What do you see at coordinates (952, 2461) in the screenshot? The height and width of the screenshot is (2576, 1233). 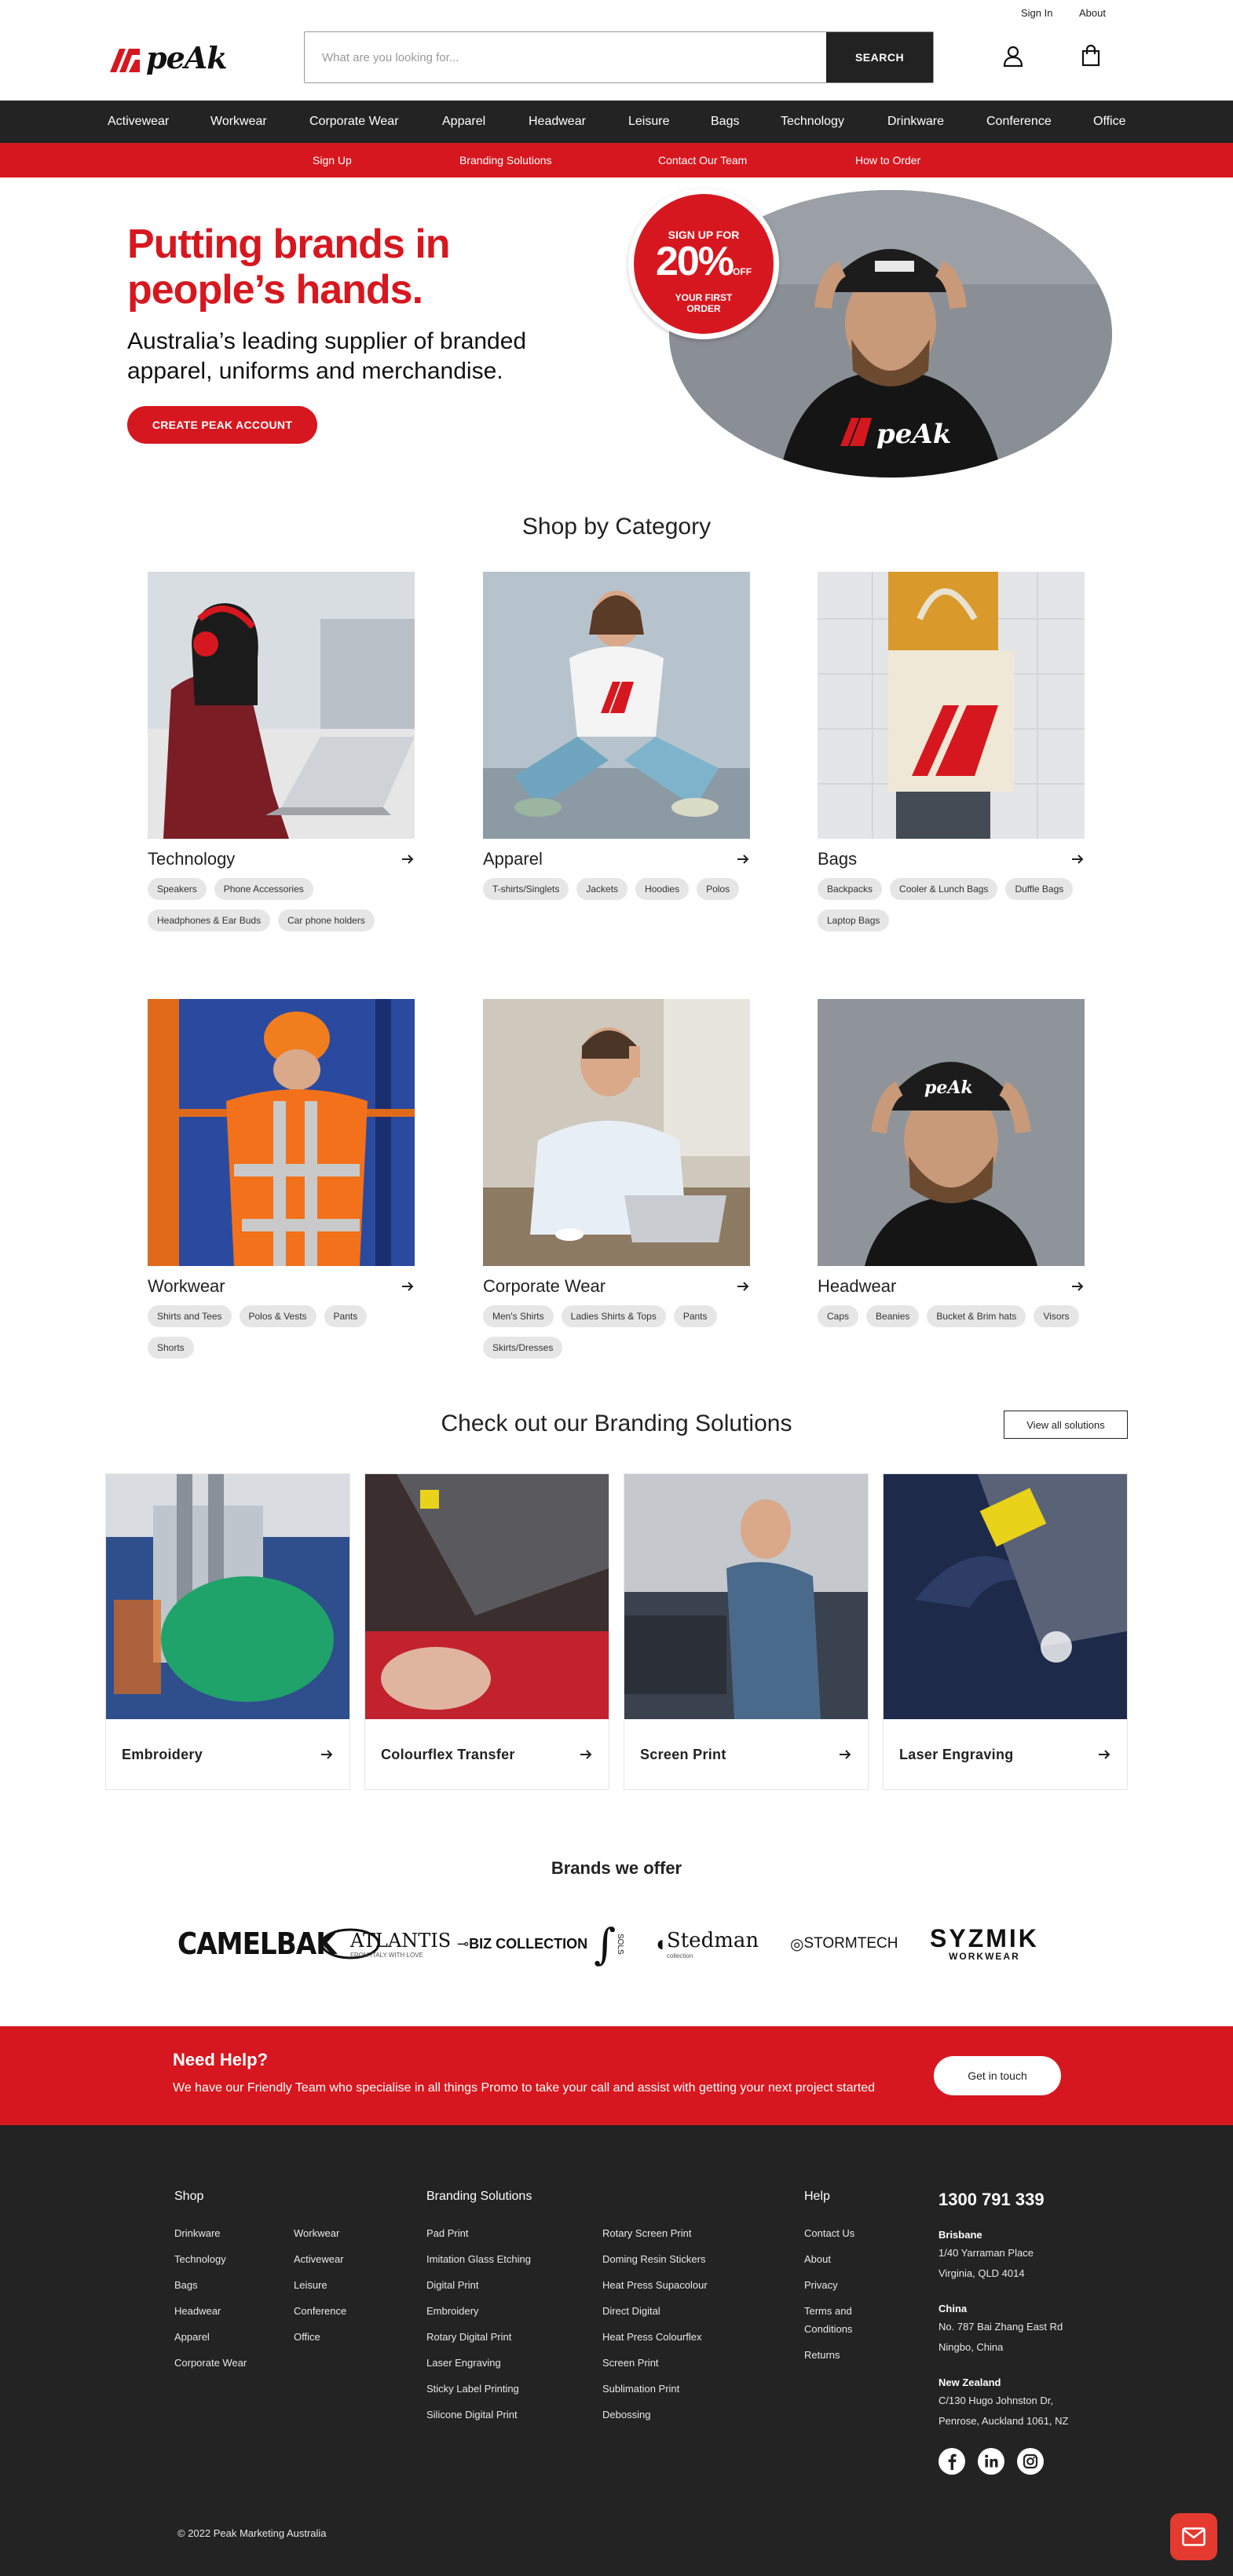 I see `facebook-icon` at bounding box center [952, 2461].